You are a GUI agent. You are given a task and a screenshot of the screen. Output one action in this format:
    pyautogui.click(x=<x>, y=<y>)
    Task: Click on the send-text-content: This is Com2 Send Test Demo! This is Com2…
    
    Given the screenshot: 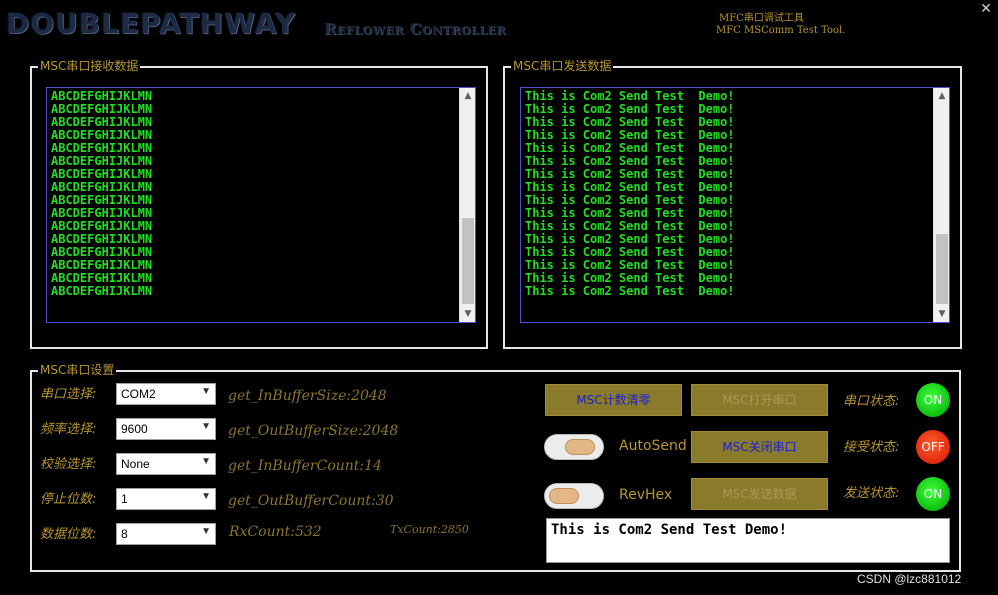 What is the action you would take?
    pyautogui.click(x=630, y=194)
    